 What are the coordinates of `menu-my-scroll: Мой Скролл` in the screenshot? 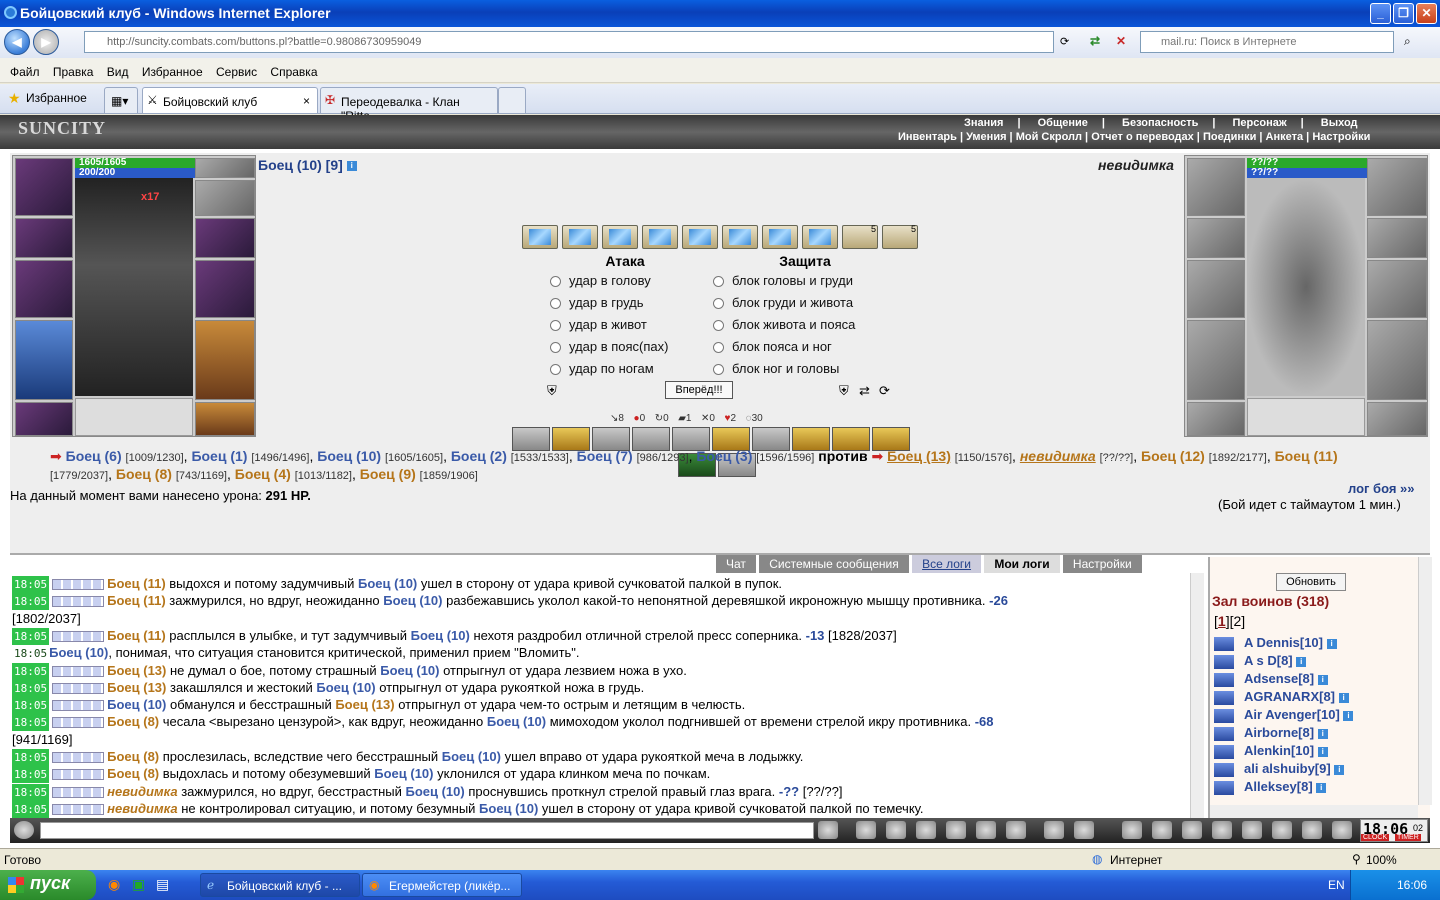 It's located at (1049, 137).